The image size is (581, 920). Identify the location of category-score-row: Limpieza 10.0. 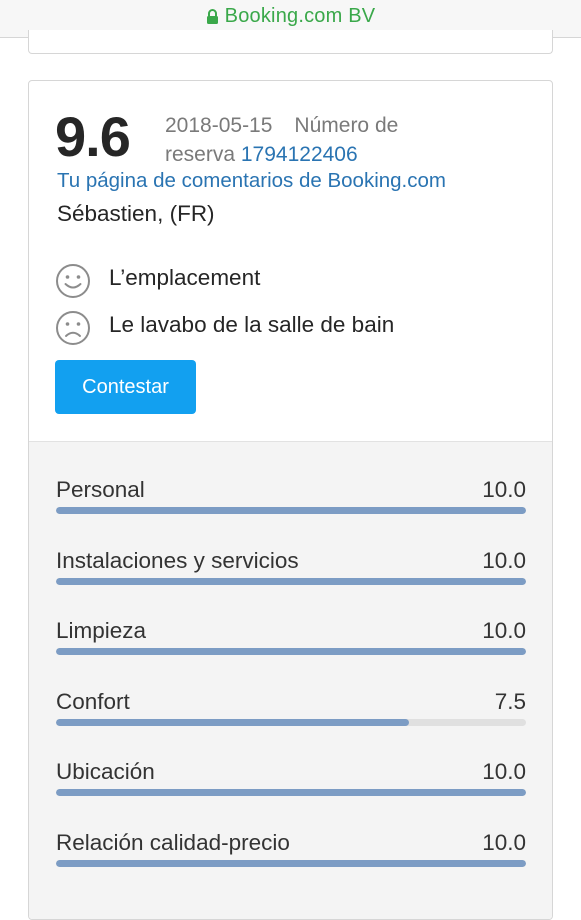
(291, 648).